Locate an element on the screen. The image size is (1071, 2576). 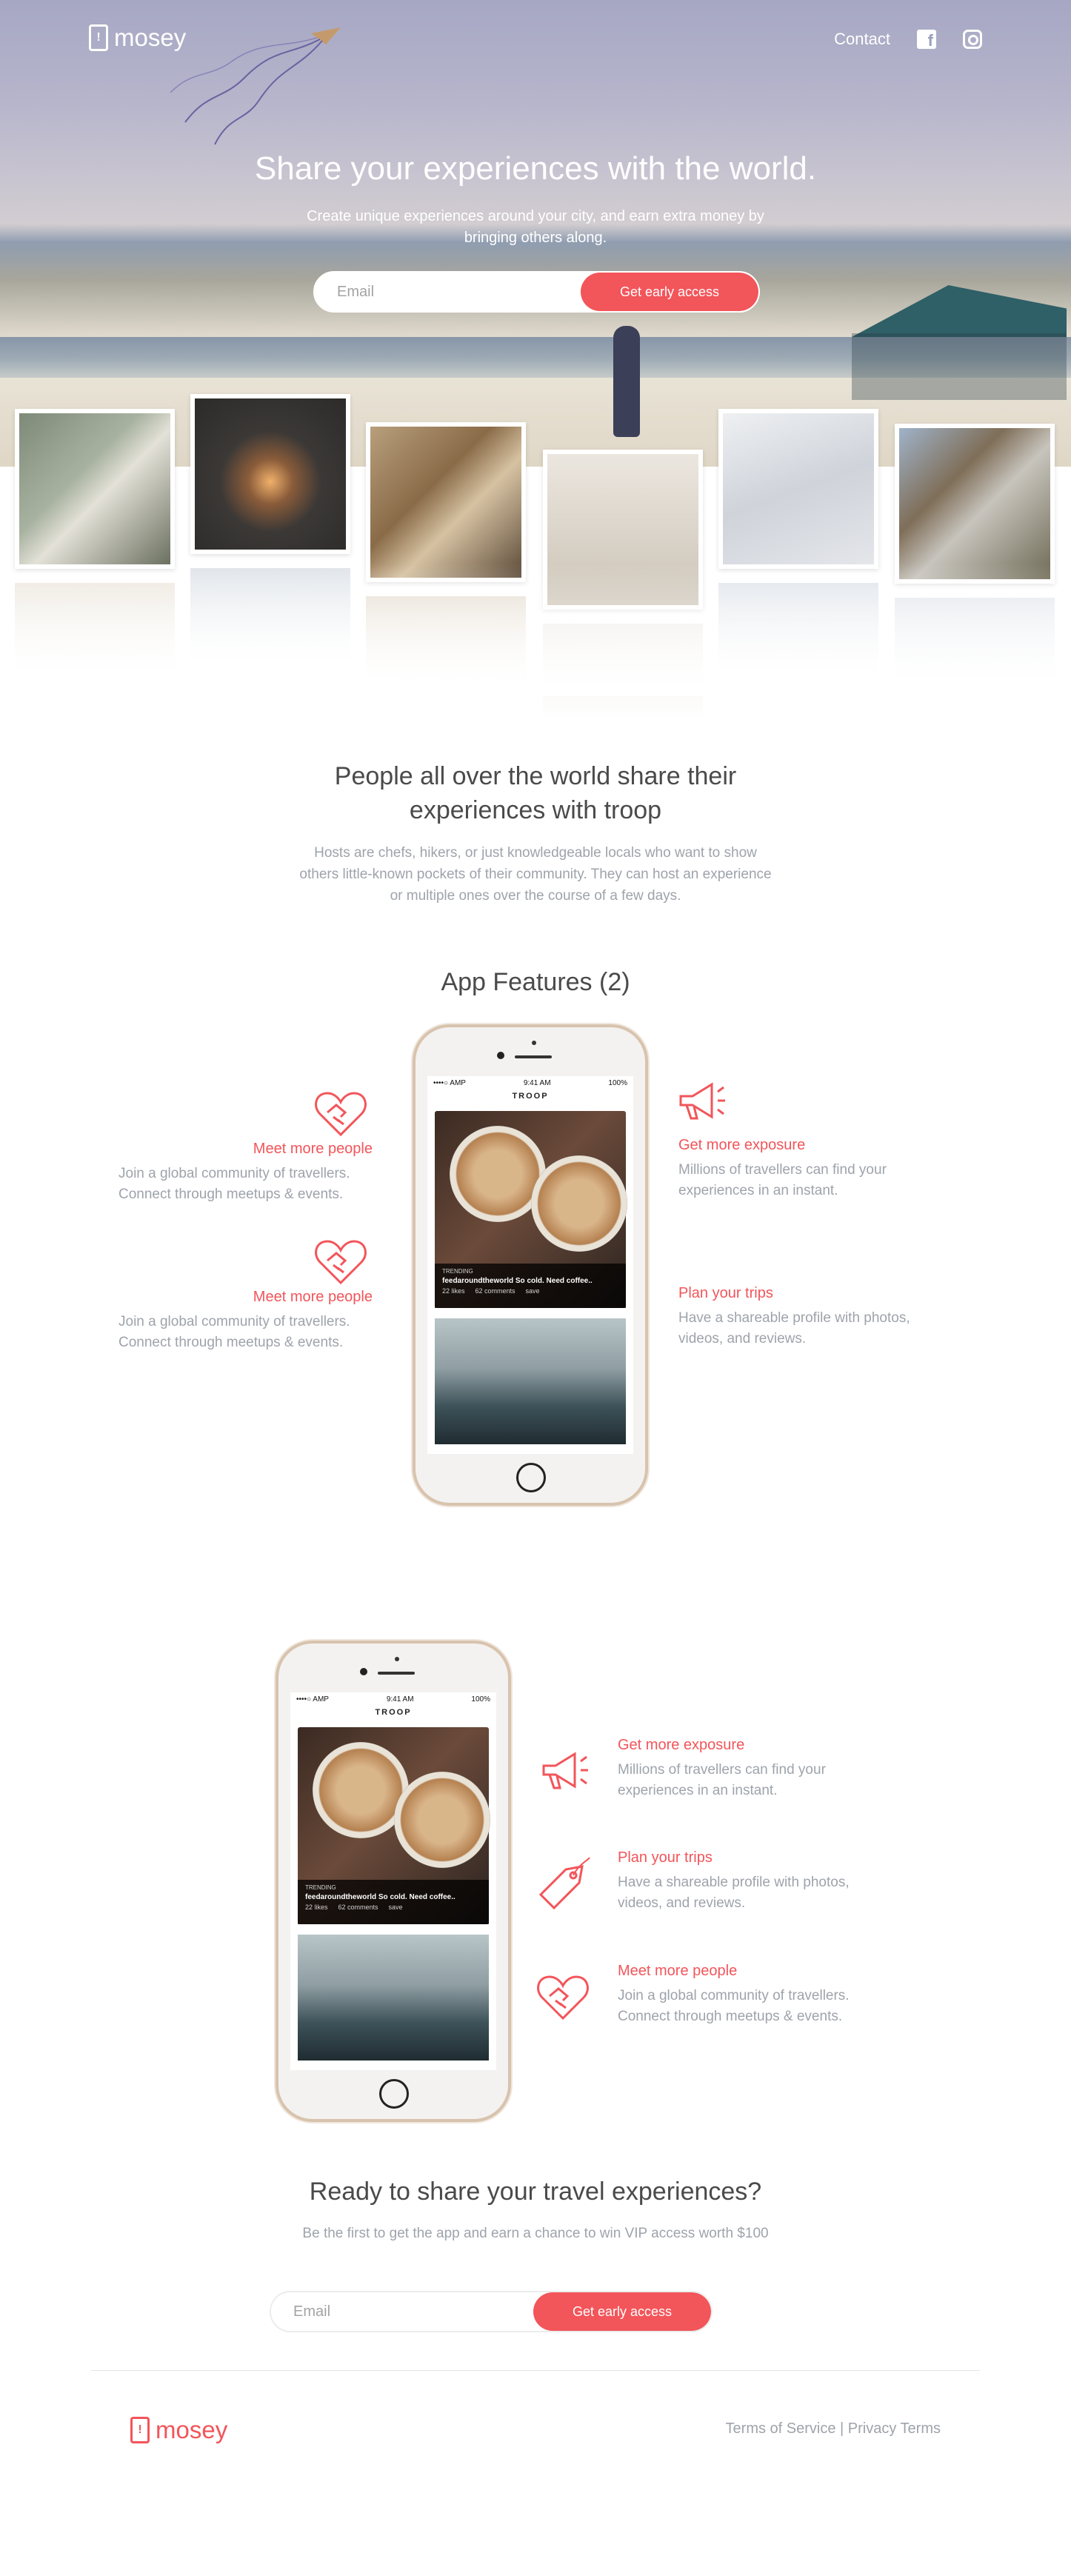
contact-link: Contact is located at coordinates (862, 39).